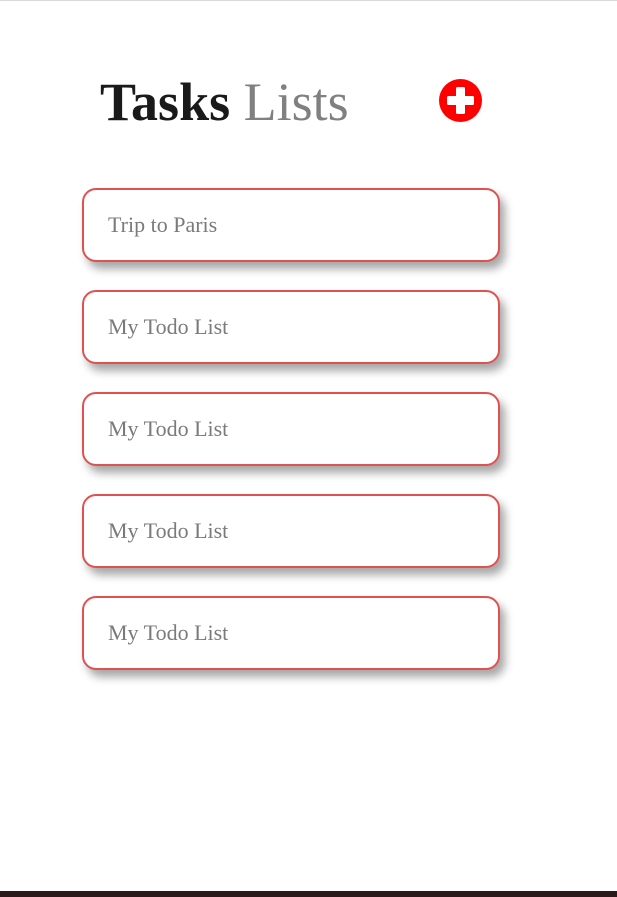 The width and height of the screenshot is (617, 897). I want to click on plus-circle-icon, so click(460, 100).